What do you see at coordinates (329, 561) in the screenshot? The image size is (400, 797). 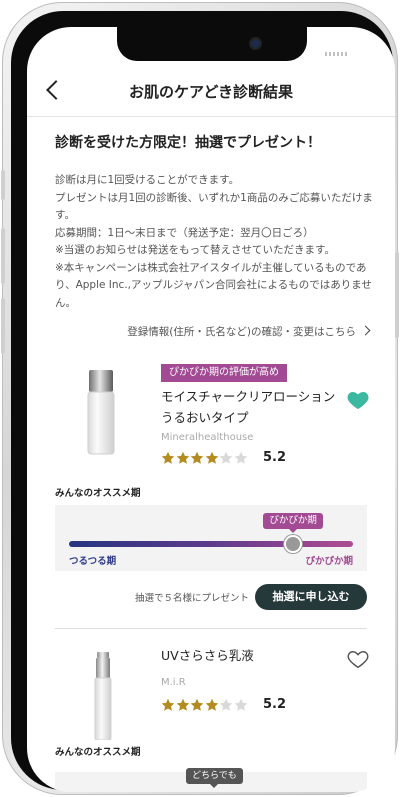 I see `slider-right-label: ぴかぴか期` at bounding box center [329, 561].